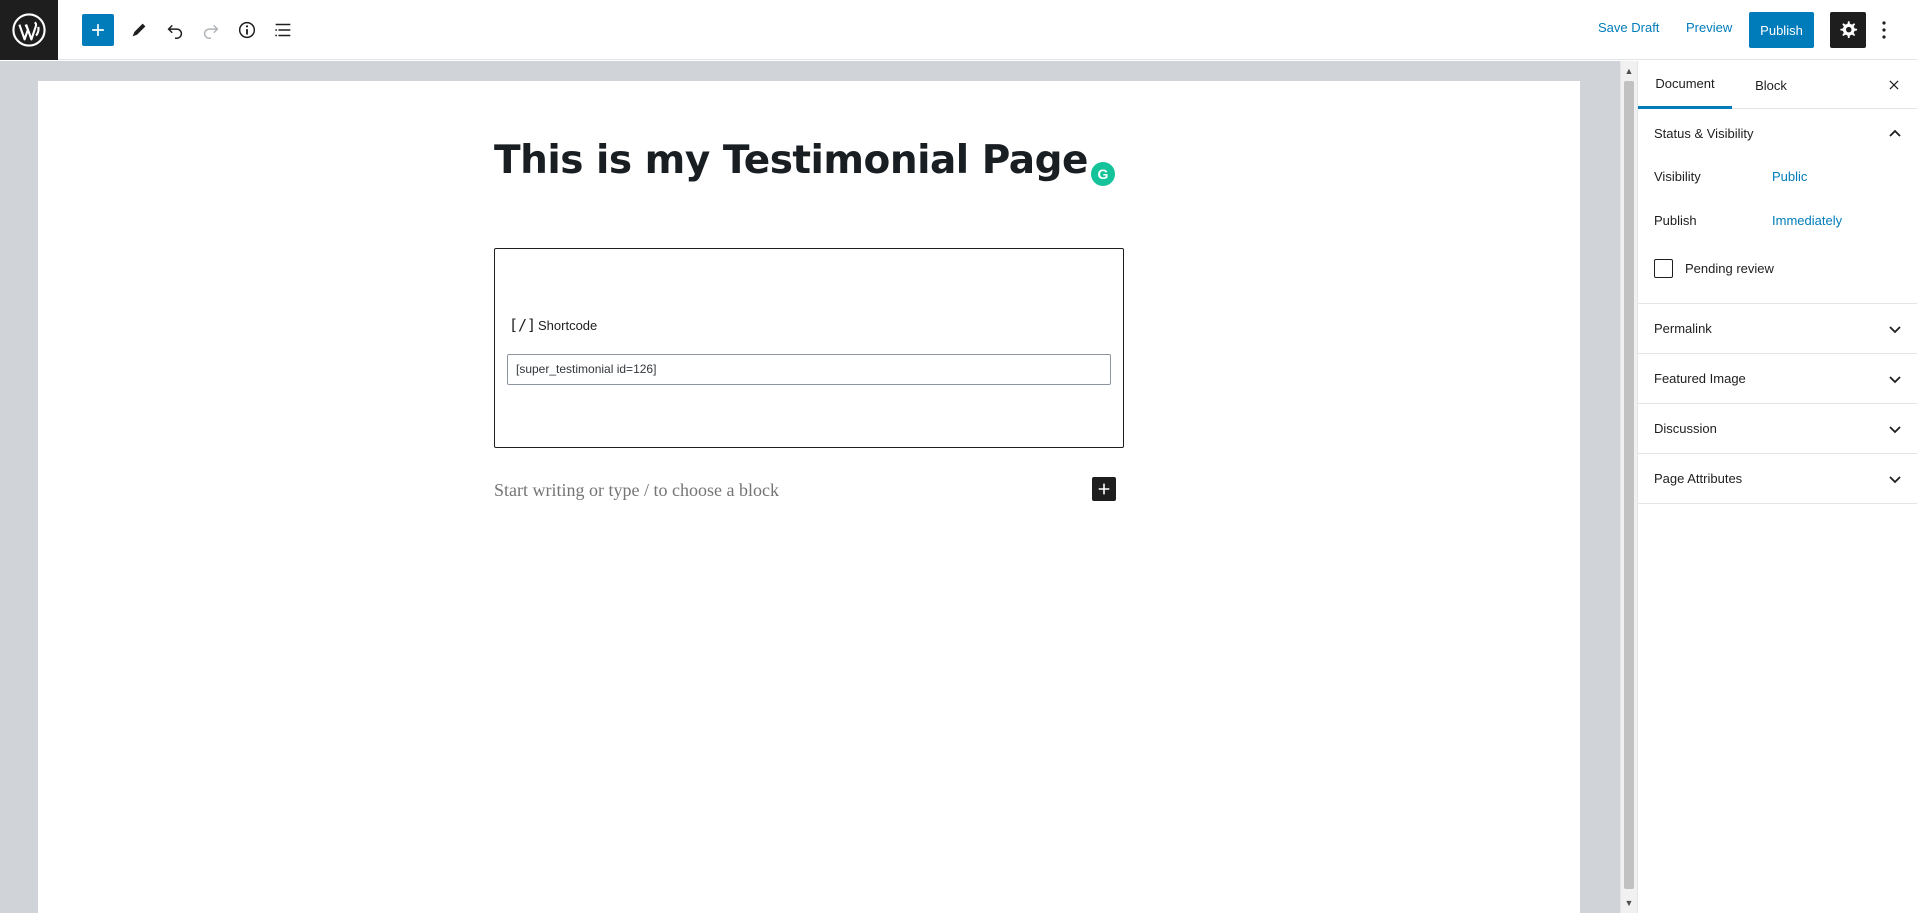 Image resolution: width=1917 pixels, height=913 pixels. What do you see at coordinates (1700, 378) in the screenshot?
I see `panel-title: Featured Image` at bounding box center [1700, 378].